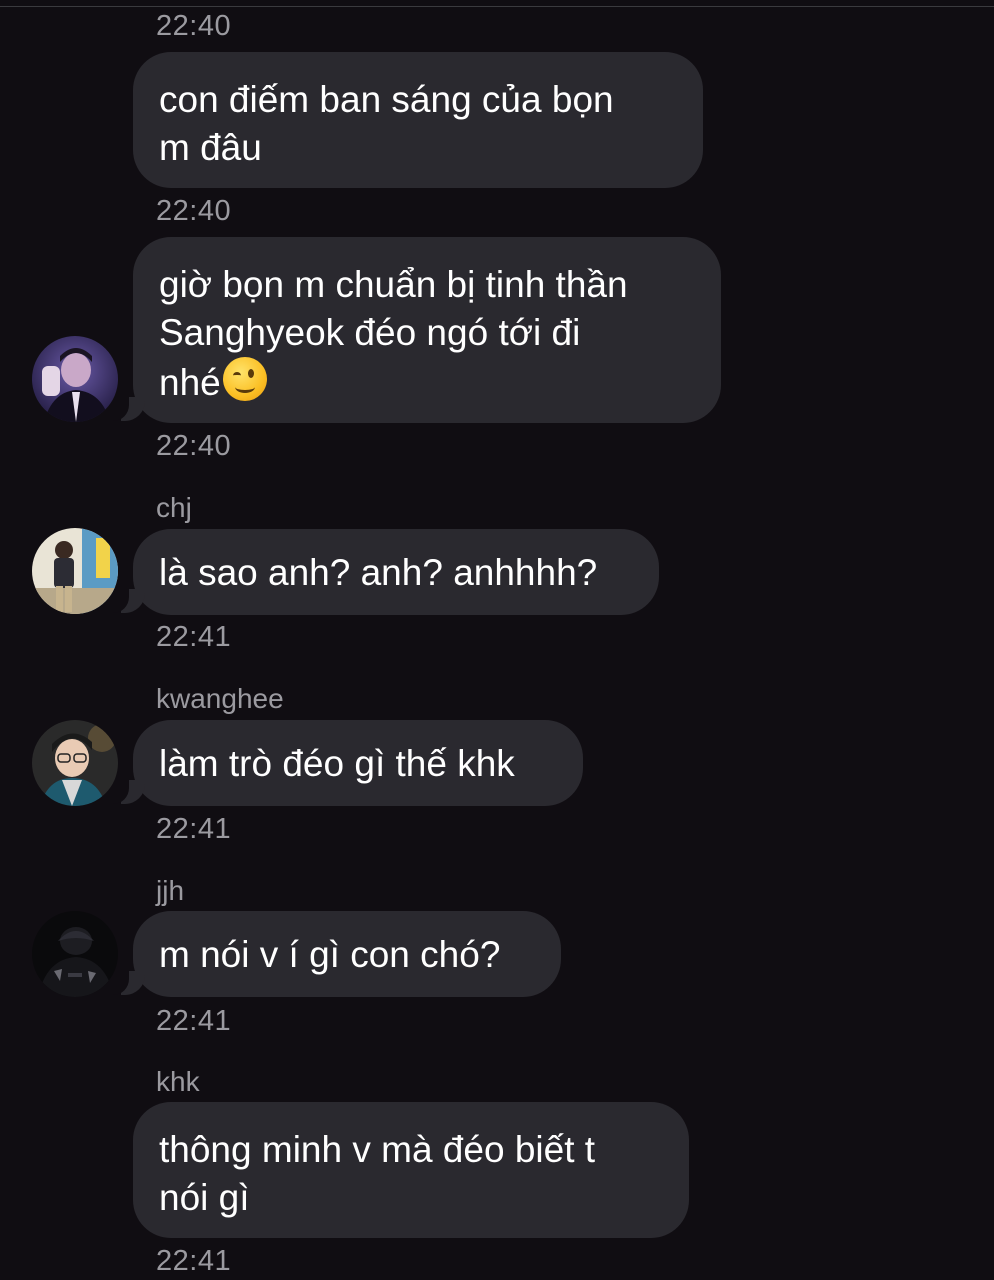 This screenshot has width=994, height=1280. What do you see at coordinates (174, 507) in the screenshot?
I see `sender-name: chj` at bounding box center [174, 507].